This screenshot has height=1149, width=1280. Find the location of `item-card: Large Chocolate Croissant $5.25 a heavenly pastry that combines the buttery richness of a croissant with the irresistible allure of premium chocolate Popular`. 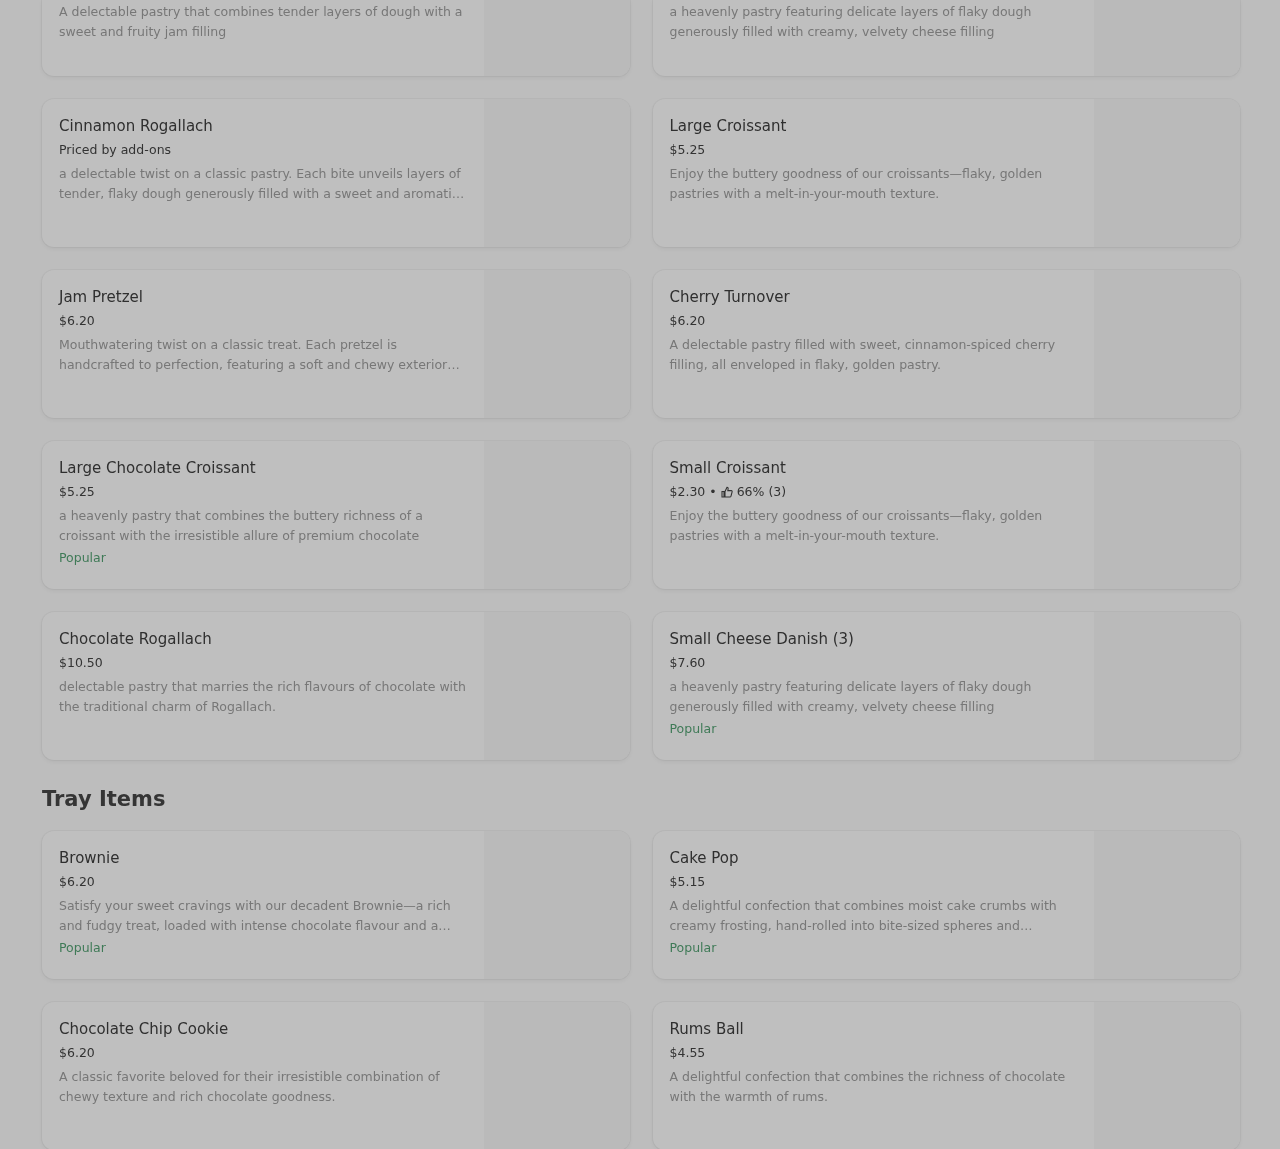

item-card: Large Chocolate Croissant $5.25 a heavenly pastry that combines the buttery richness of a croissant with the irresistible allure of premium chocolate Popular is located at coordinates (336, 515).